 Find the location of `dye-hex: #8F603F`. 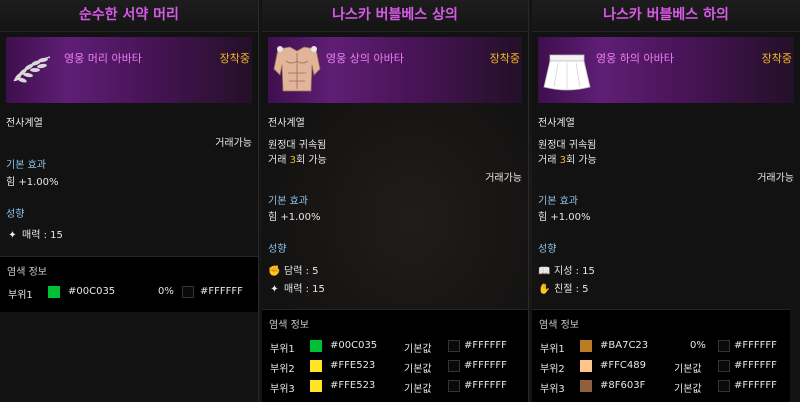

dye-hex: #8F603F is located at coordinates (623, 385).